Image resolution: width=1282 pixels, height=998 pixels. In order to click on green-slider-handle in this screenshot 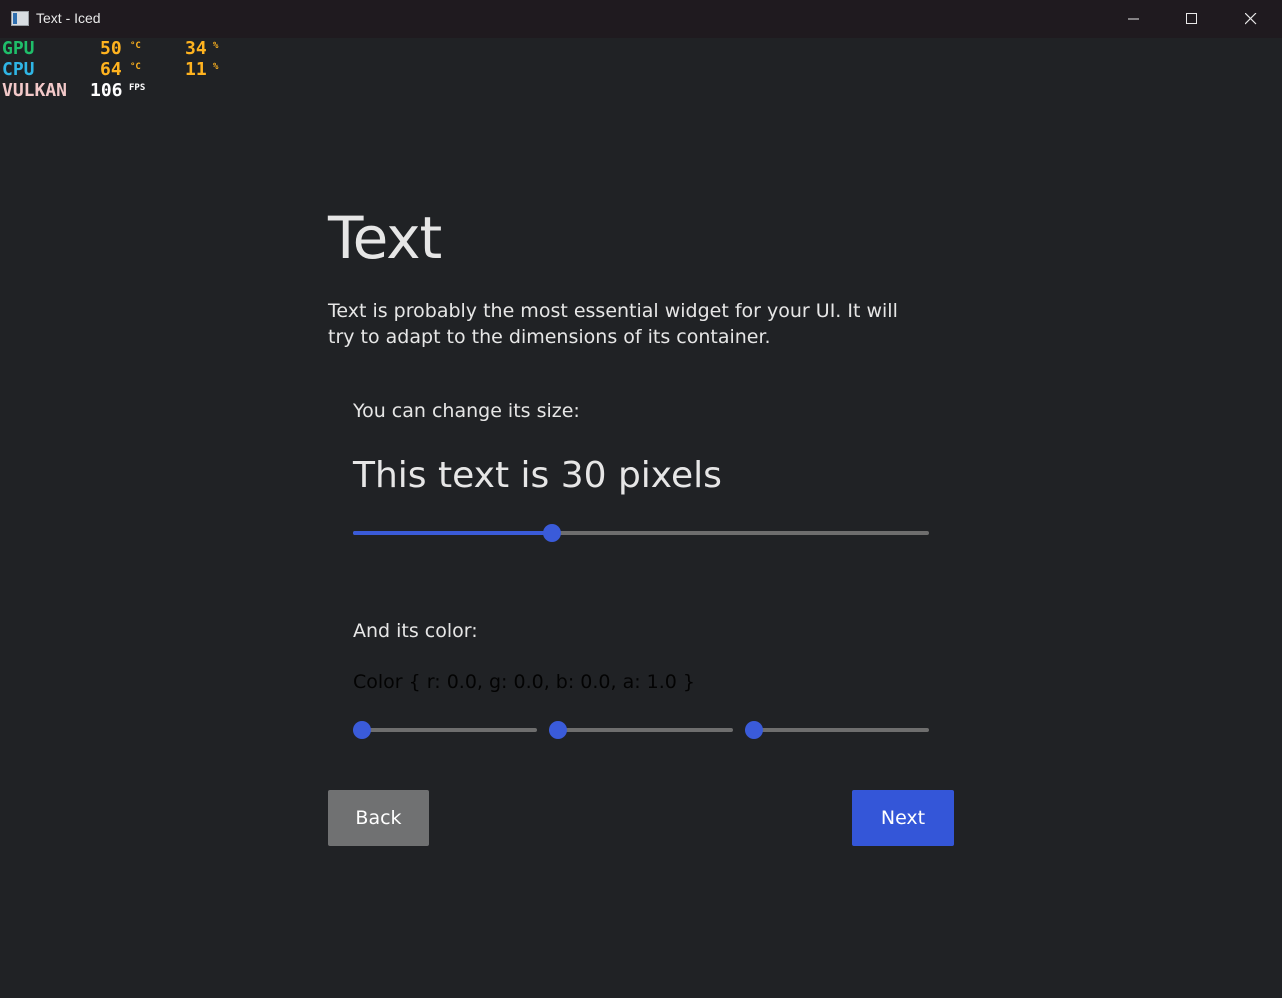, I will do `click(558, 730)`.